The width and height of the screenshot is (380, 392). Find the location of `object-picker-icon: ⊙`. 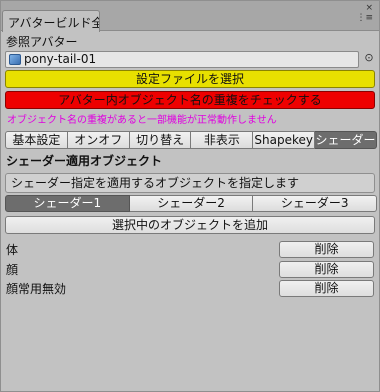

object-picker-icon: ⊙ is located at coordinates (369, 58).